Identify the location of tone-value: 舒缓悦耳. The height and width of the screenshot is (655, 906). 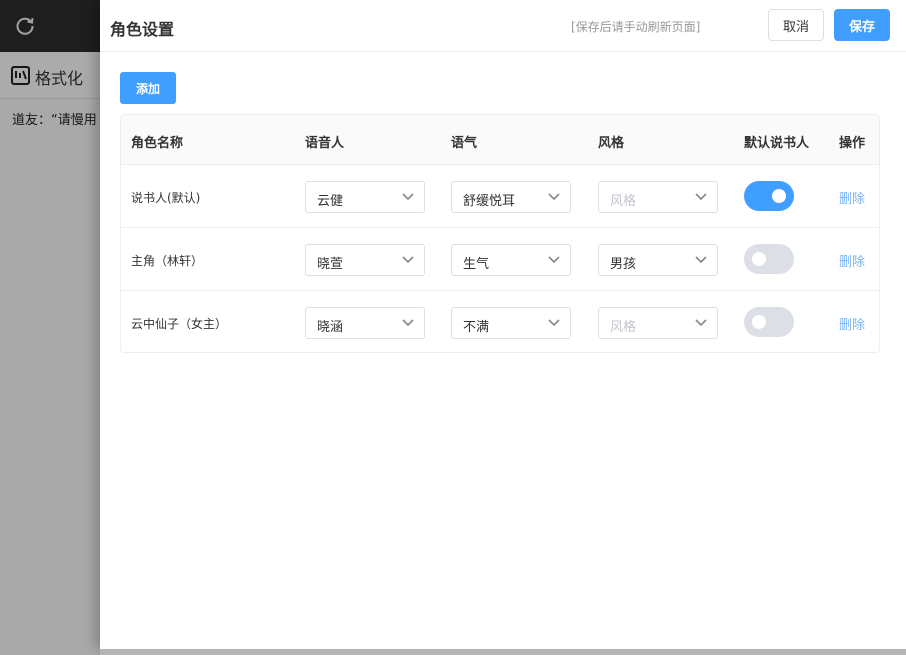
(489, 201).